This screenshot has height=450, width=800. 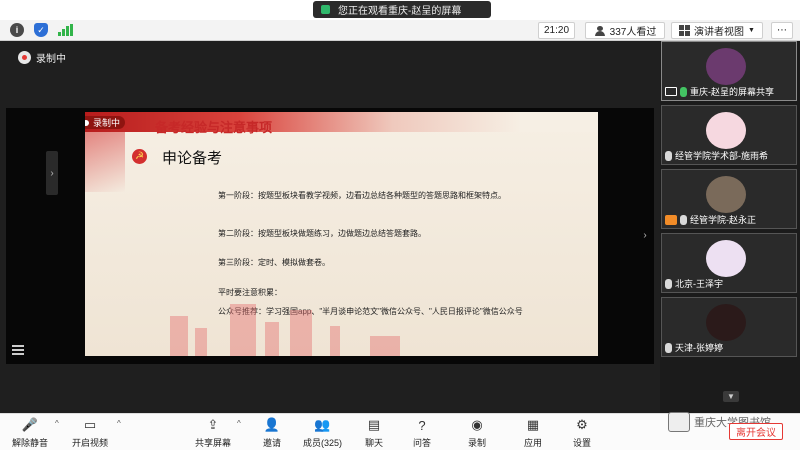 What do you see at coordinates (556, 30) in the screenshot?
I see `meeting-time: 21:20` at bounding box center [556, 30].